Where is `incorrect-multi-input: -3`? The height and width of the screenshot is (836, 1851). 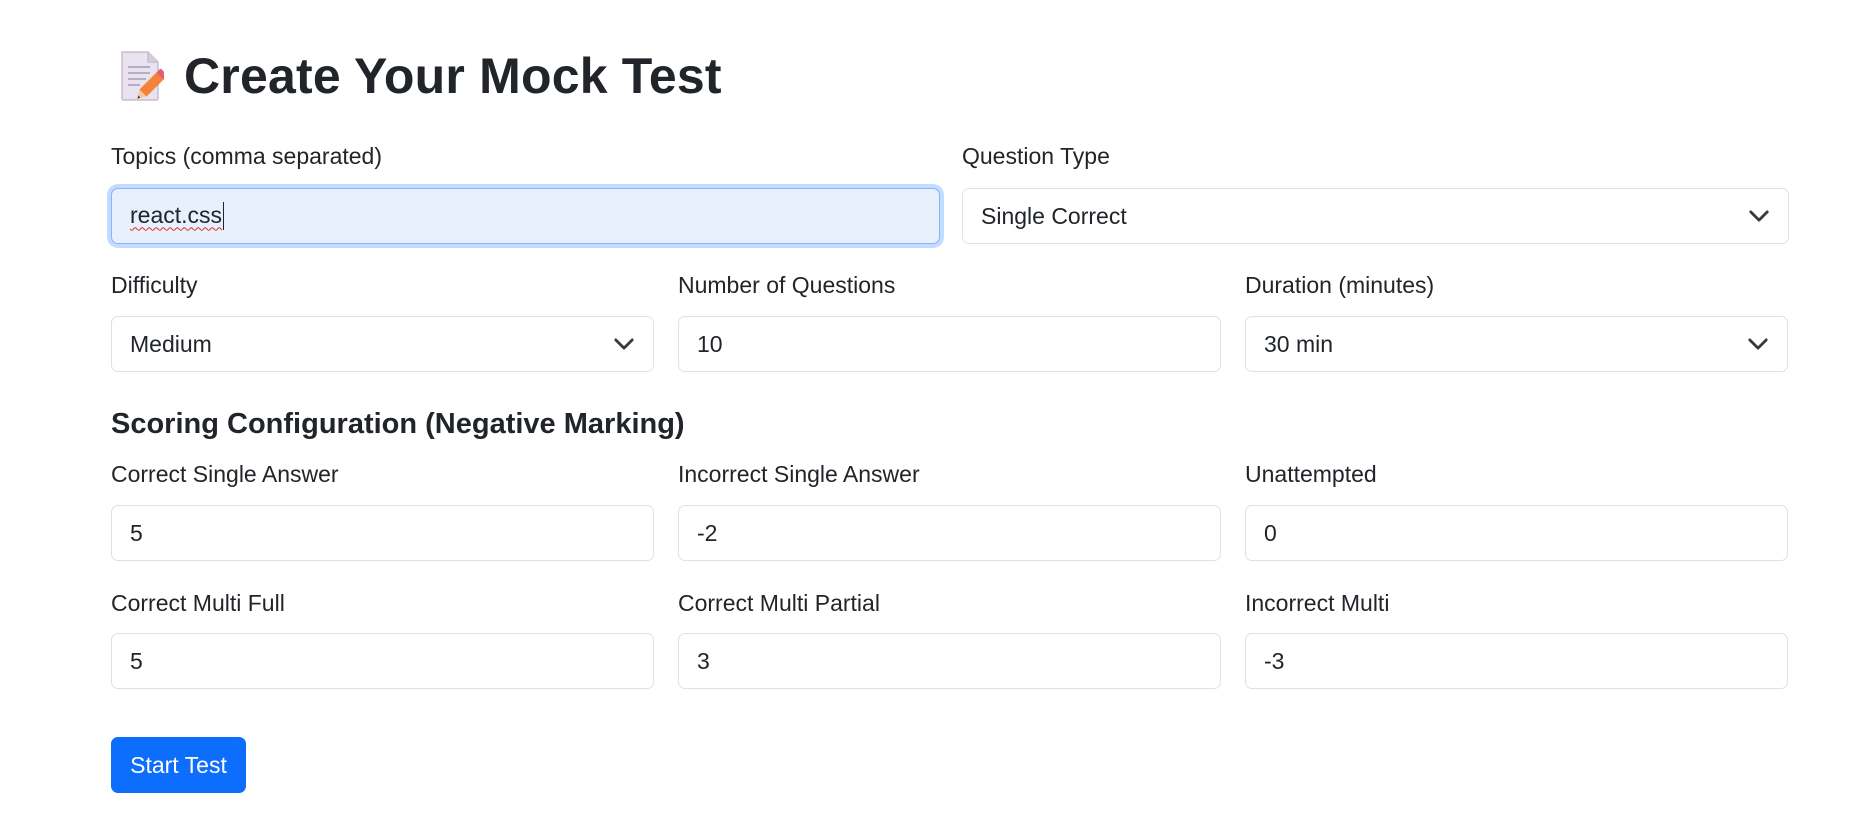 incorrect-multi-input: -3 is located at coordinates (1516, 661).